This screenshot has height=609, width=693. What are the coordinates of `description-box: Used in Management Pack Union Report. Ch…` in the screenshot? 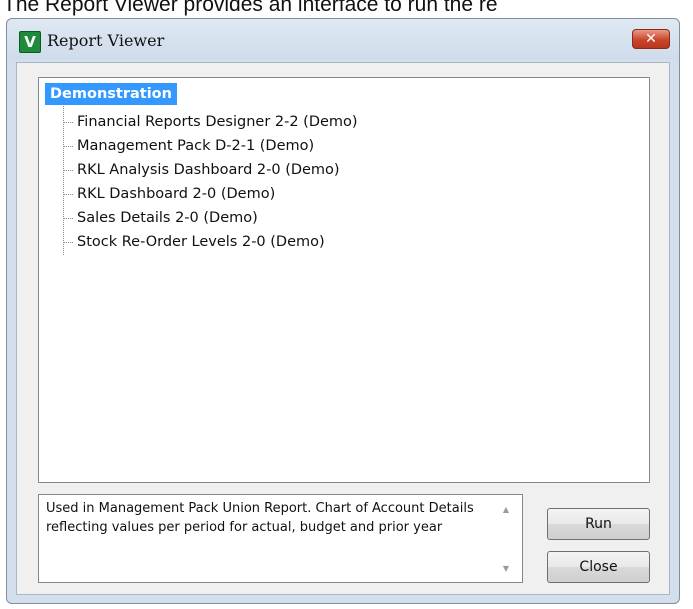 It's located at (280, 538).